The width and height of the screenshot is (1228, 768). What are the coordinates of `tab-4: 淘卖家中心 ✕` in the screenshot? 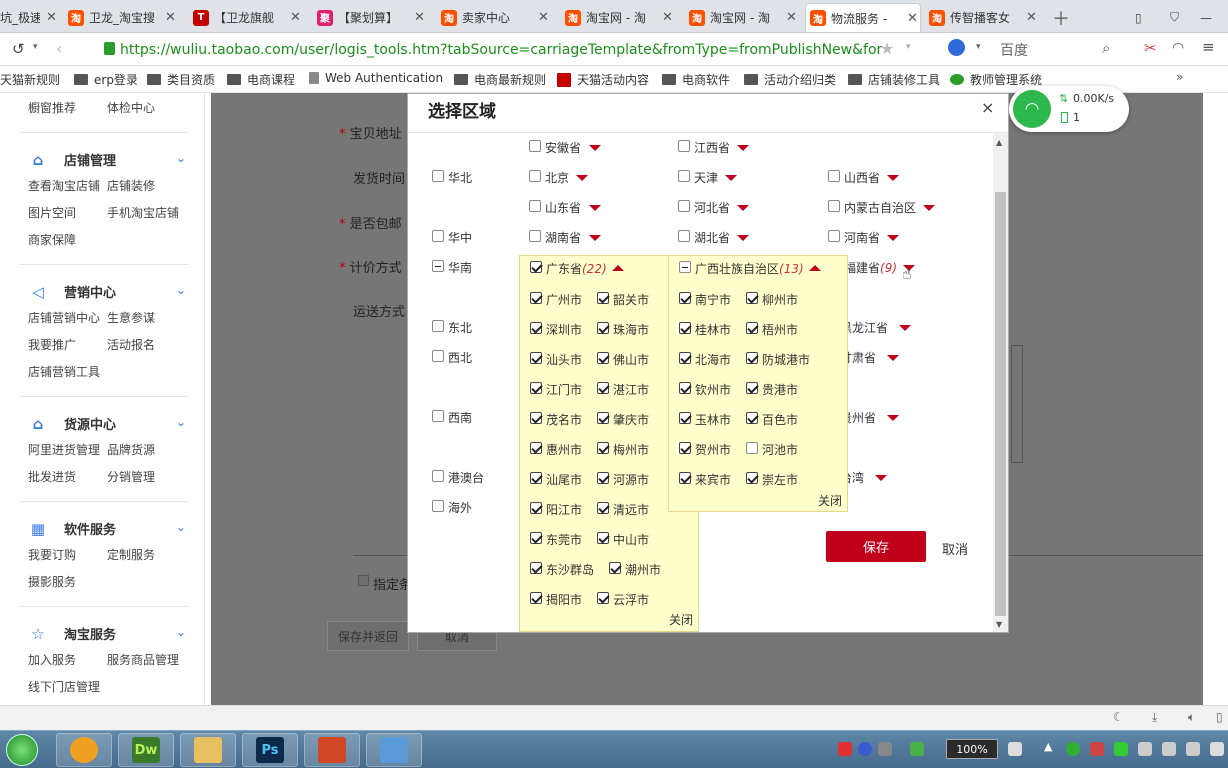 It's located at (500, 17).